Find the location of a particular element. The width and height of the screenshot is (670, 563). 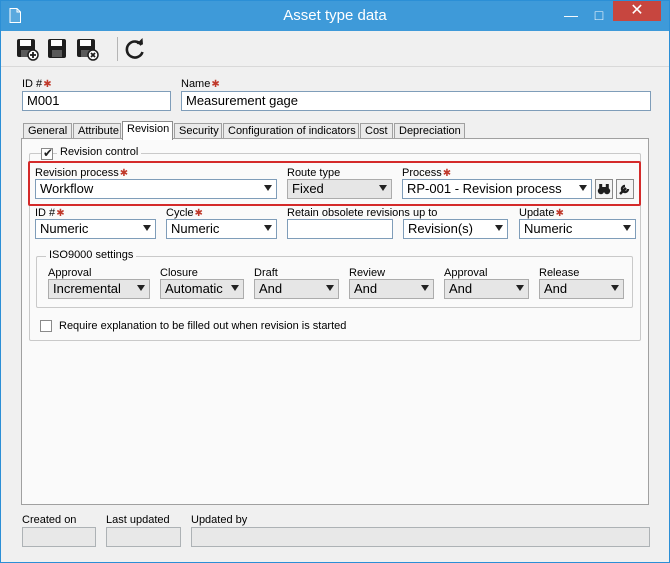

iso-approval-2-label: Approval is located at coordinates (466, 273).